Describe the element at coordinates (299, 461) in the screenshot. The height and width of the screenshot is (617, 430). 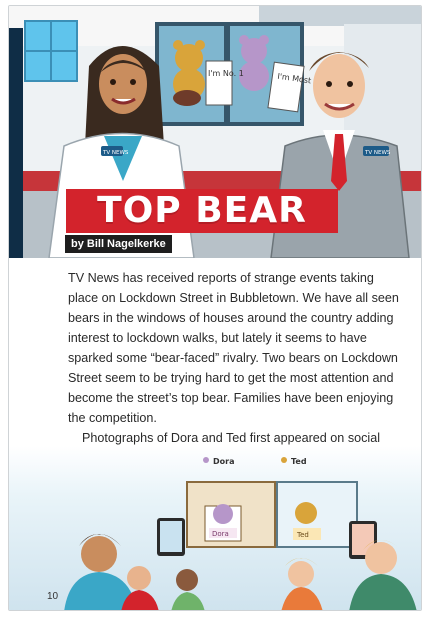
I see `tag-ted: Ted` at that location.